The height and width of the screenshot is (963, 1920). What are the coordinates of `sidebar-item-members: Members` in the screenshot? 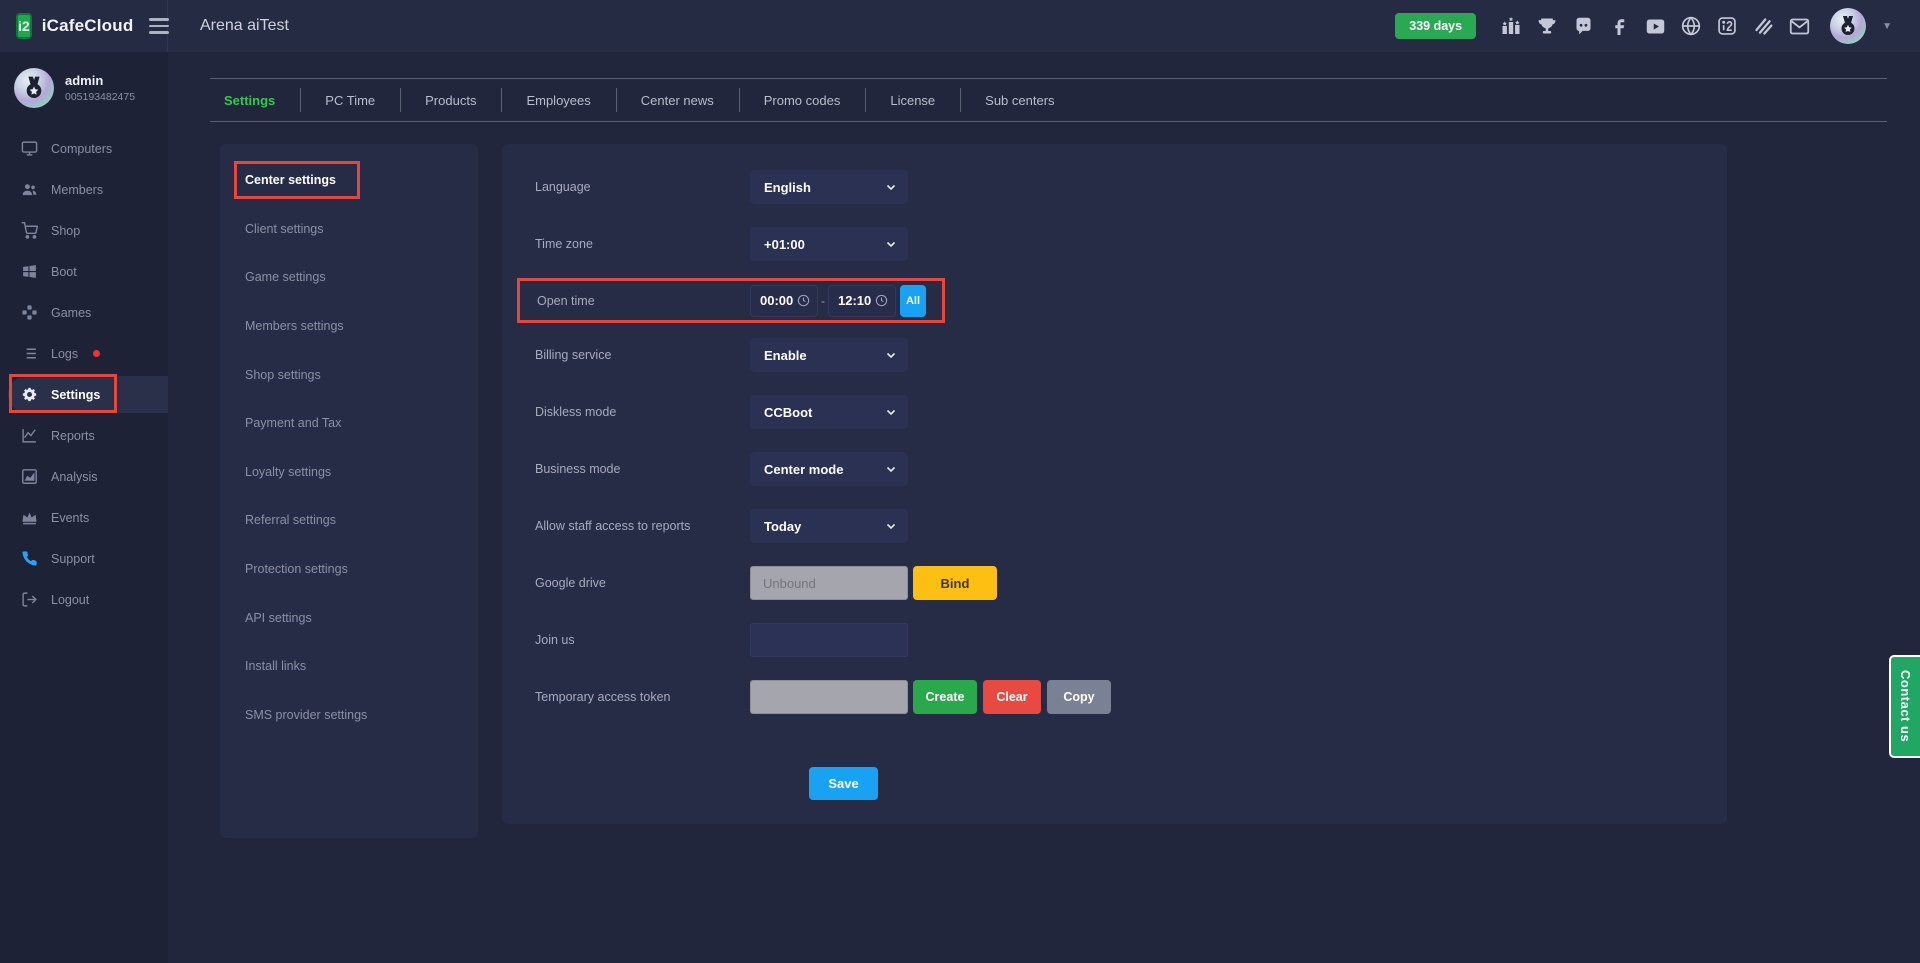 It's located at (84, 189).